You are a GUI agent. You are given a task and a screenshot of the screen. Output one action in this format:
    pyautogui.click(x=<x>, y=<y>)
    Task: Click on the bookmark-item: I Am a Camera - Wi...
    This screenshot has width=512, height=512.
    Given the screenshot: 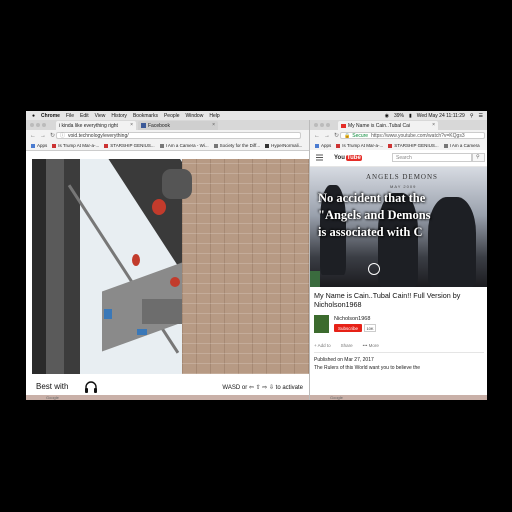 What is the action you would take?
    pyautogui.click(x=184, y=145)
    